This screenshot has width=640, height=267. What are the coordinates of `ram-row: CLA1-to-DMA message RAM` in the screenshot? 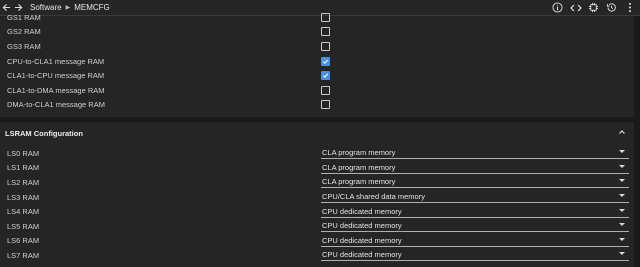 It's located at (320, 90).